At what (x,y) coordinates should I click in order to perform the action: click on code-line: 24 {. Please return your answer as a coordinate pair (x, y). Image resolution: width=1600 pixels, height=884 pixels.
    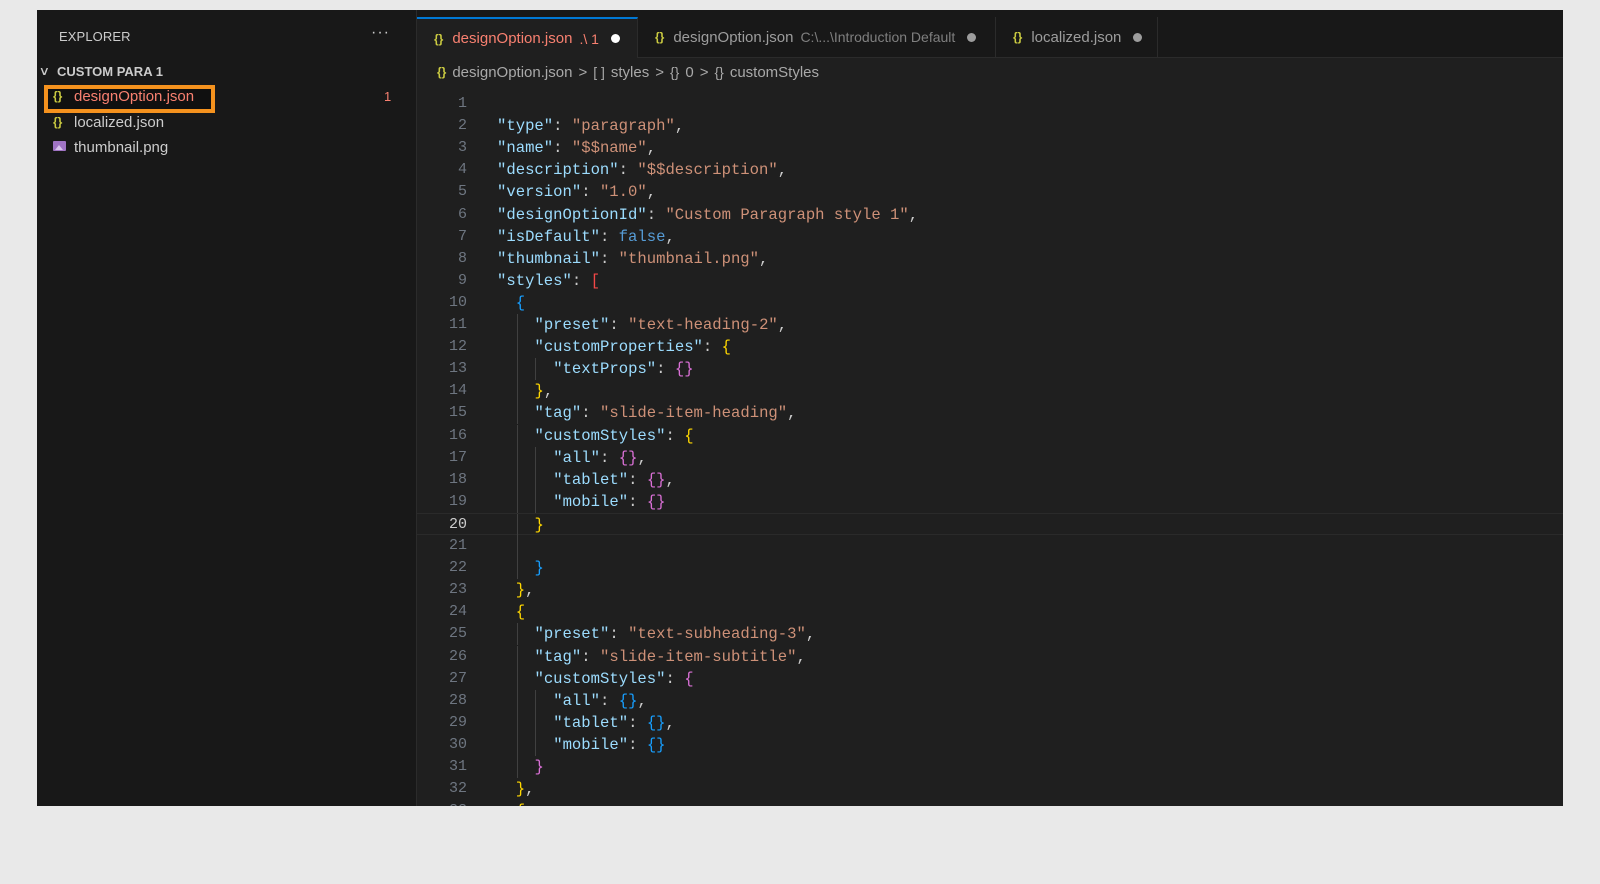
    Looking at the image, I should click on (990, 612).